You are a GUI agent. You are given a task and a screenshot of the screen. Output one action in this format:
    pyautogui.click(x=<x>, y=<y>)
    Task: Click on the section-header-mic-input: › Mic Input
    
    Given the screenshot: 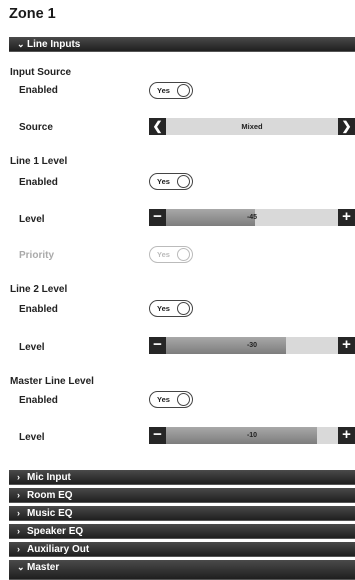 What is the action you would take?
    pyautogui.click(x=182, y=477)
    